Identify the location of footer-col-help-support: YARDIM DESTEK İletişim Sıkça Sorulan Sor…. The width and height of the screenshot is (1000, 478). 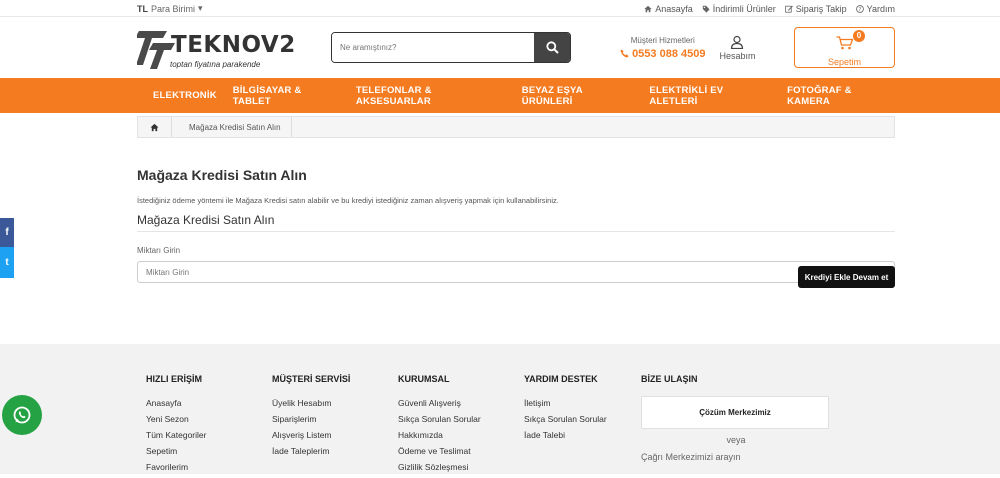
(587, 426).